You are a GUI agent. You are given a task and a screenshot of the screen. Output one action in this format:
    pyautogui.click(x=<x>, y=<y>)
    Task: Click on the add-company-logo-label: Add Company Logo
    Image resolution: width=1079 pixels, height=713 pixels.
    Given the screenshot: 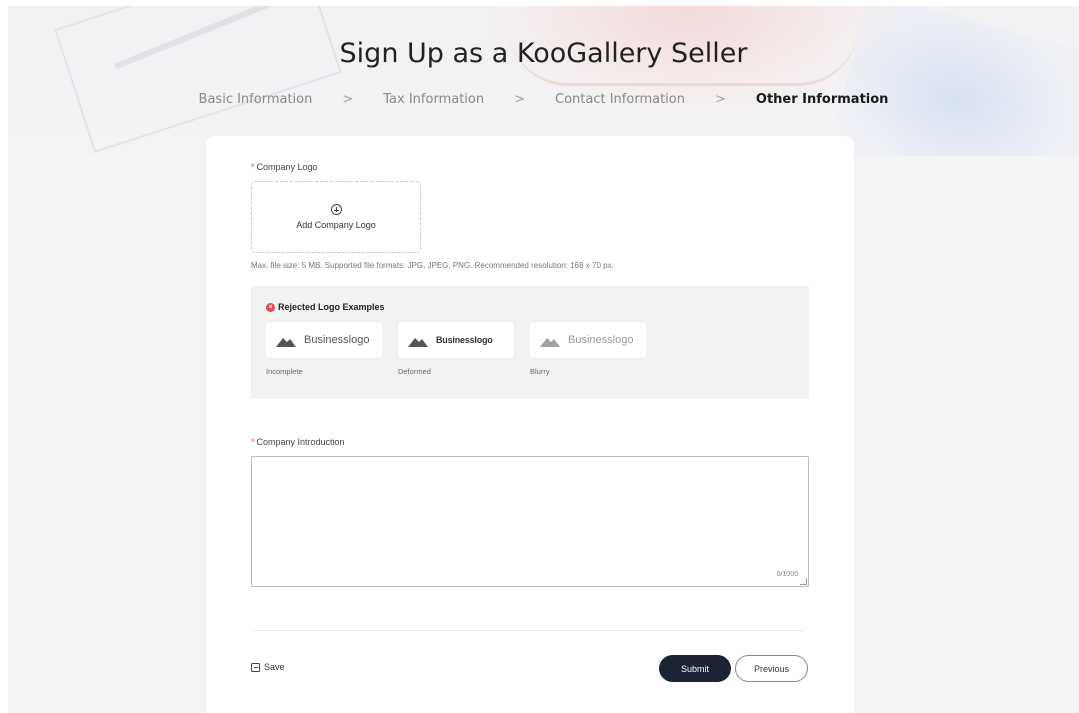 What is the action you would take?
    pyautogui.click(x=336, y=225)
    